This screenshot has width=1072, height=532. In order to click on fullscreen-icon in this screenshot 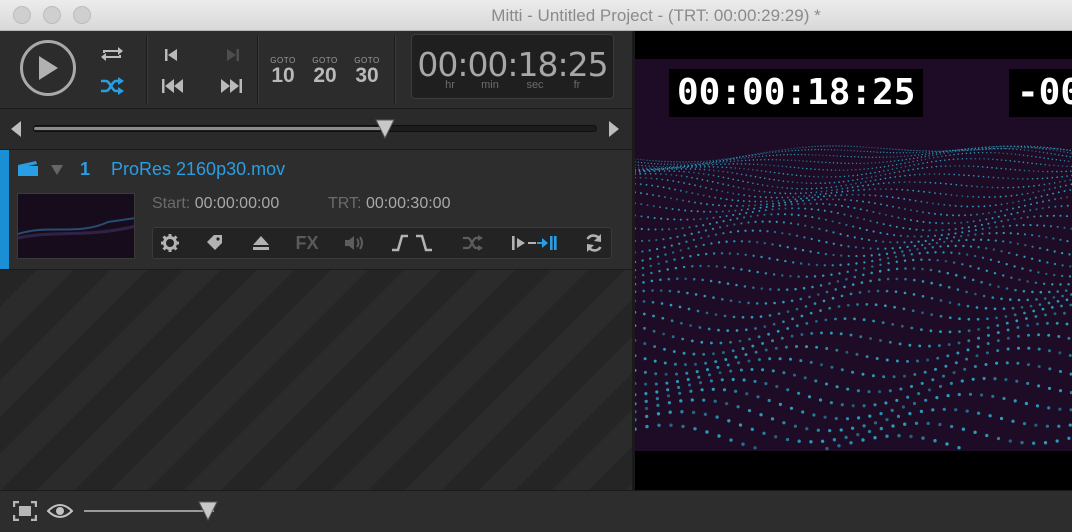, I will do `click(25, 511)`.